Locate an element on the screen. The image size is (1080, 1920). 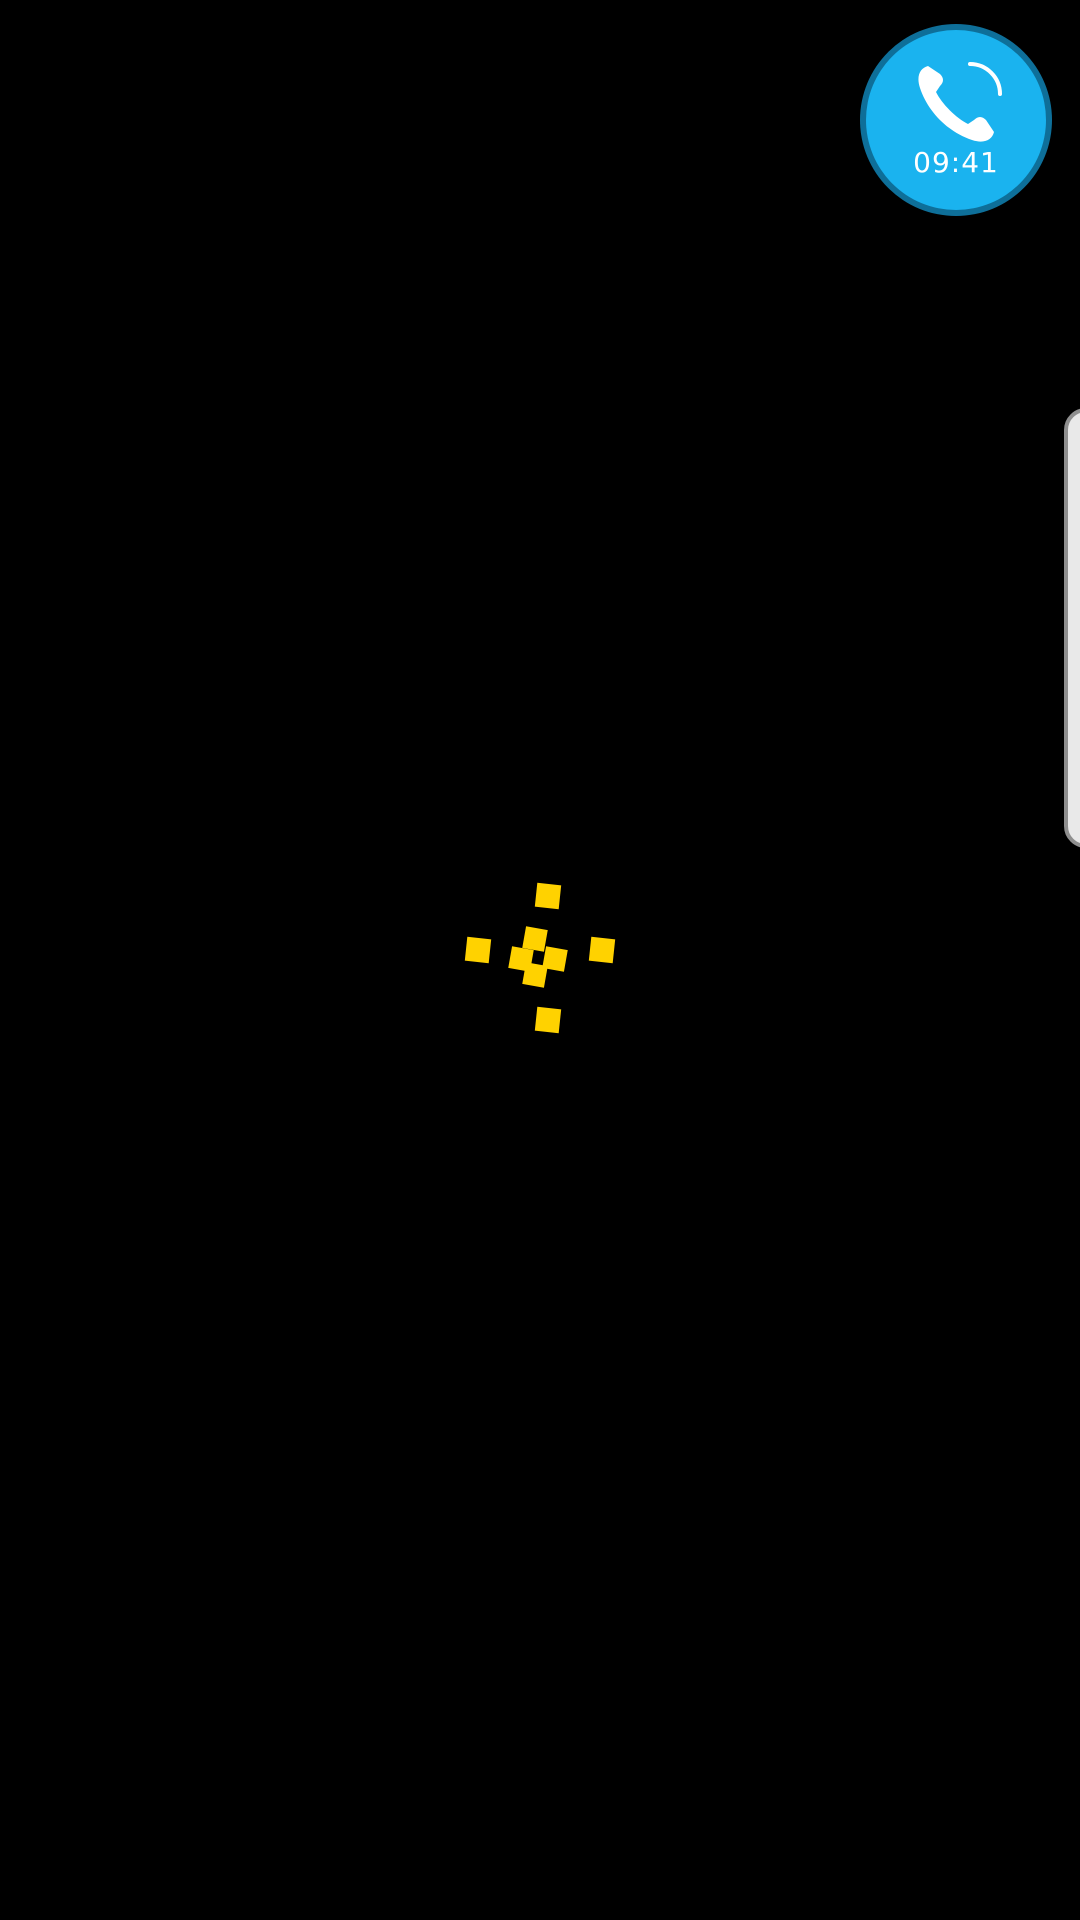
phone-icon is located at coordinates (960, 102).